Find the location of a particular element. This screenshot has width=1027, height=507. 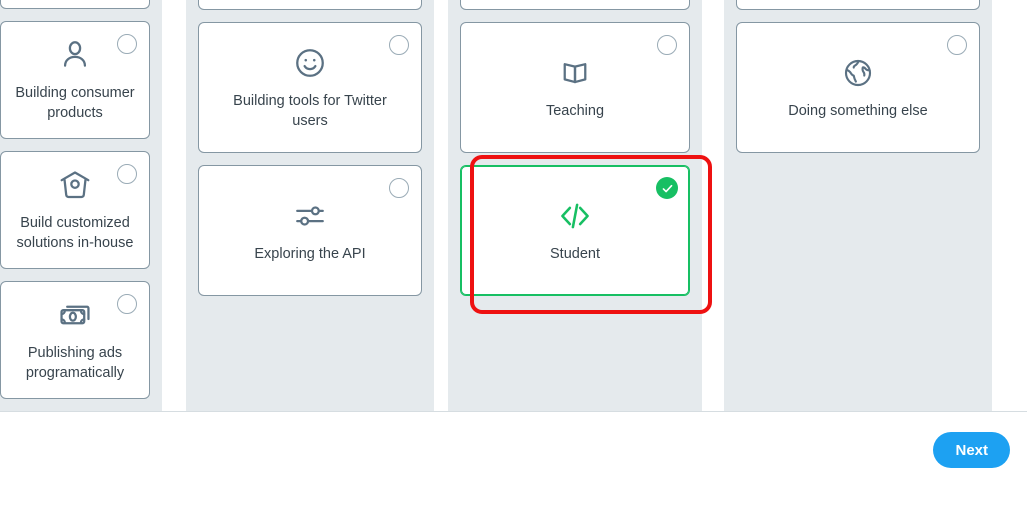

book-icon is located at coordinates (575, 73).